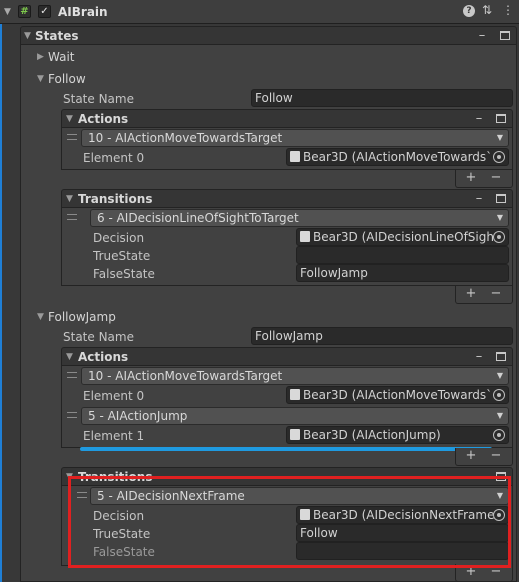 The width and height of the screenshot is (519, 582). Describe the element at coordinates (40, 79) in the screenshot. I see `follow-foldout-icon: ▼` at that location.